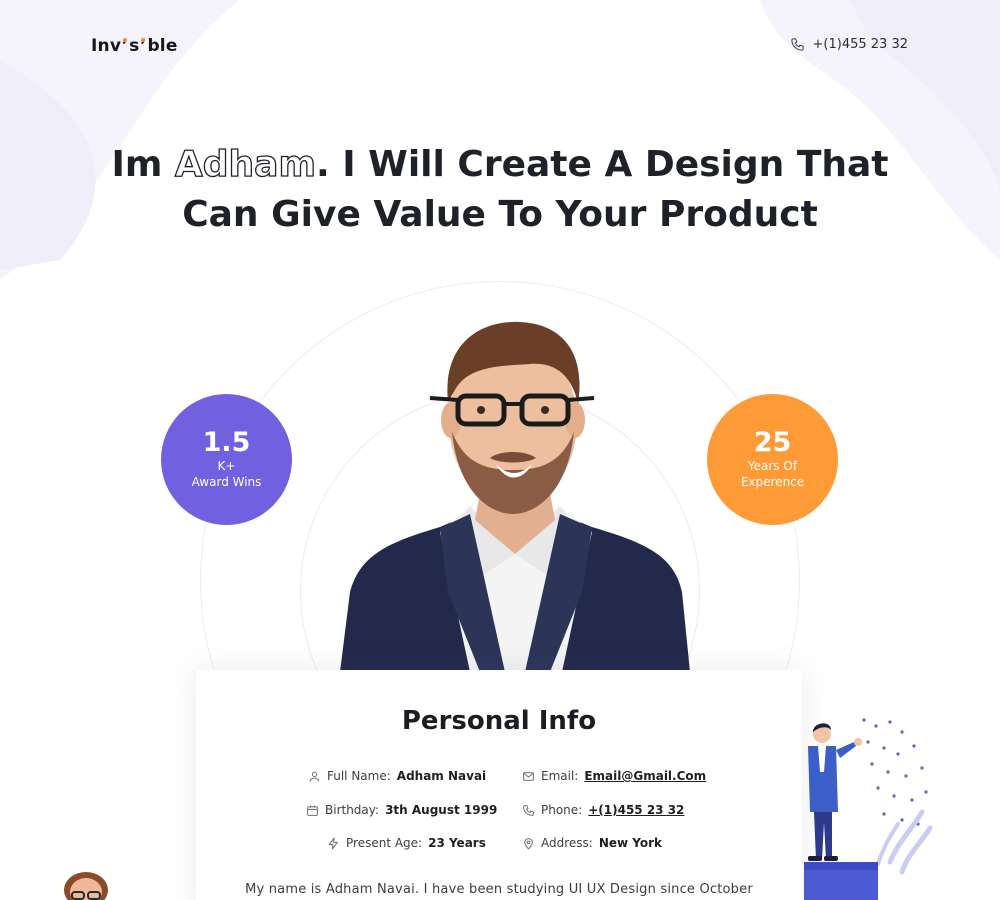 The width and height of the screenshot is (1000, 900). I want to click on birthday-row: Birthday: 3th August 1999, so click(401, 810).